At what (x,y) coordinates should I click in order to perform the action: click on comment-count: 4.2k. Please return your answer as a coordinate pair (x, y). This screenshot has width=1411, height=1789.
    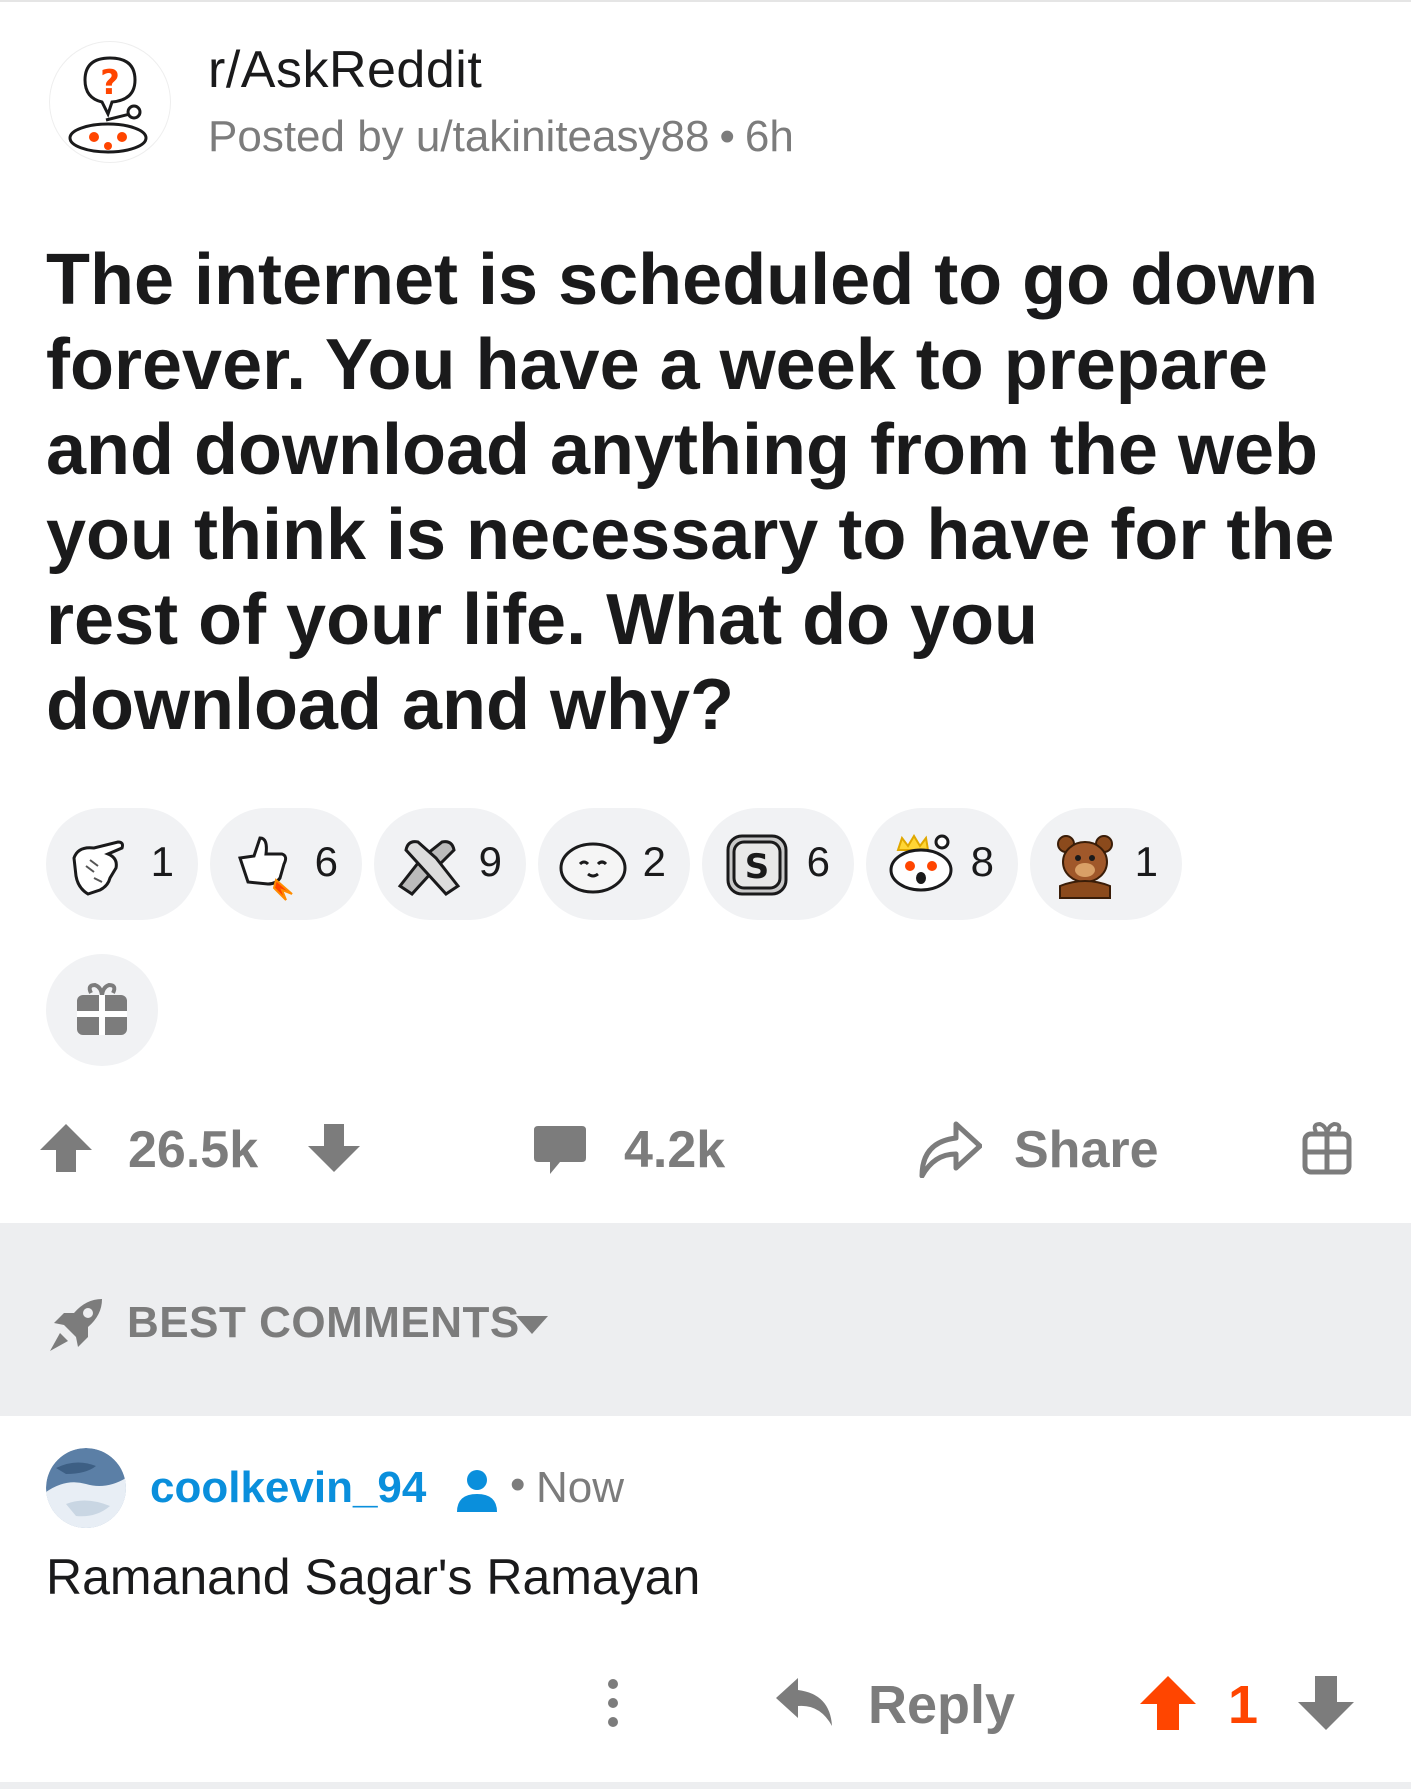
    Looking at the image, I should click on (674, 1150).